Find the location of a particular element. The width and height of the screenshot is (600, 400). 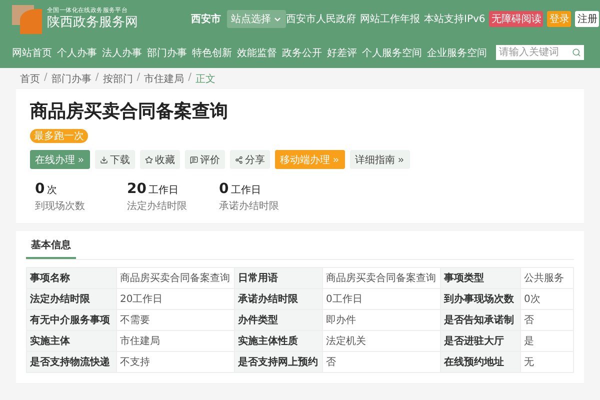

search-icon is located at coordinates (576, 52).